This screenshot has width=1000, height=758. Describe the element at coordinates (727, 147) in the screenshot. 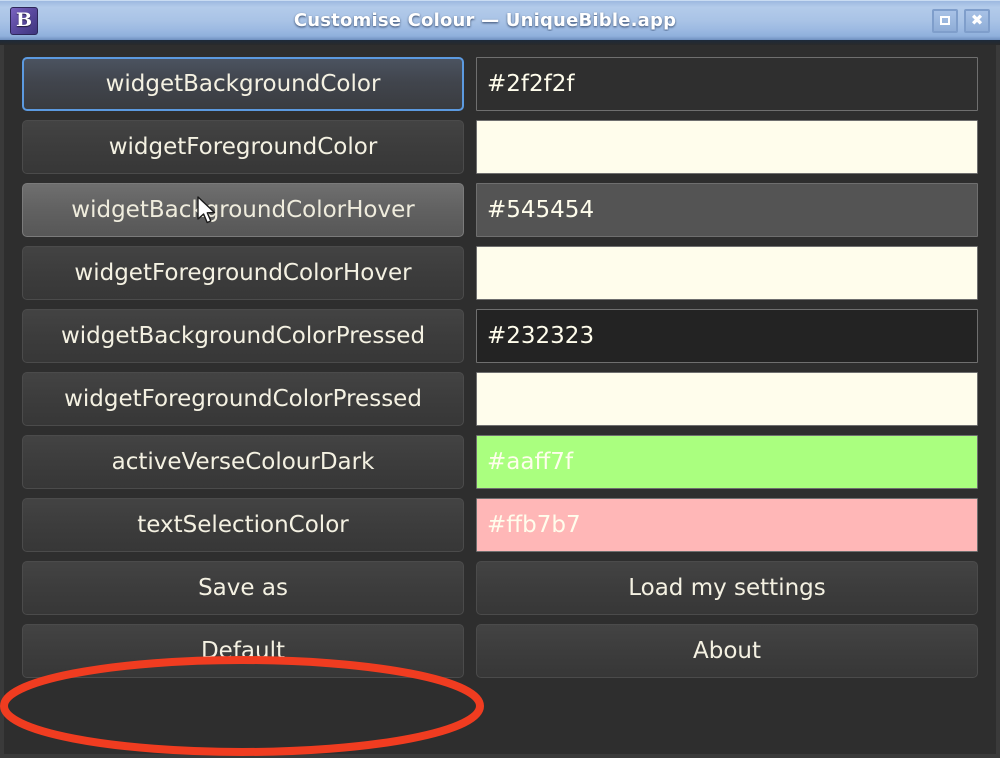

I see `value-widget-foreground-color: #fffdec` at that location.